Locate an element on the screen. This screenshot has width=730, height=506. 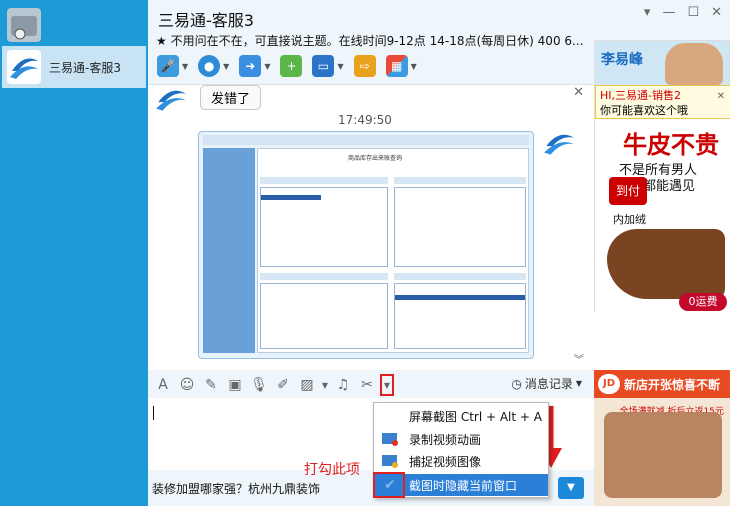
ad-celebrity-name: 李易峰 is located at coordinates (622, 60).